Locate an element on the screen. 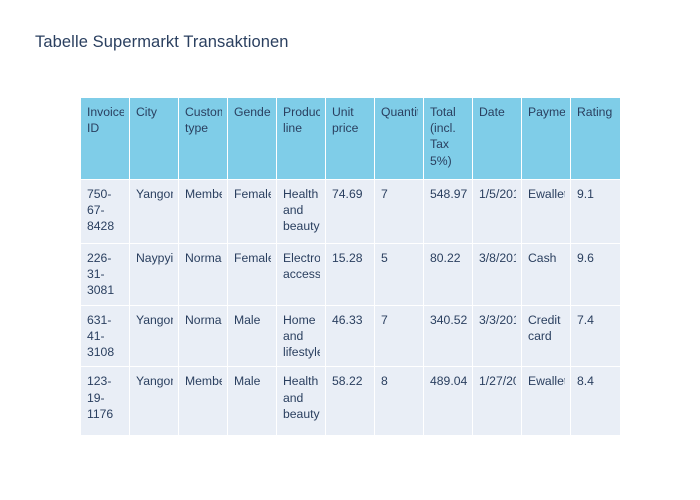  cell-unit-price: 15.28 is located at coordinates (350, 275).